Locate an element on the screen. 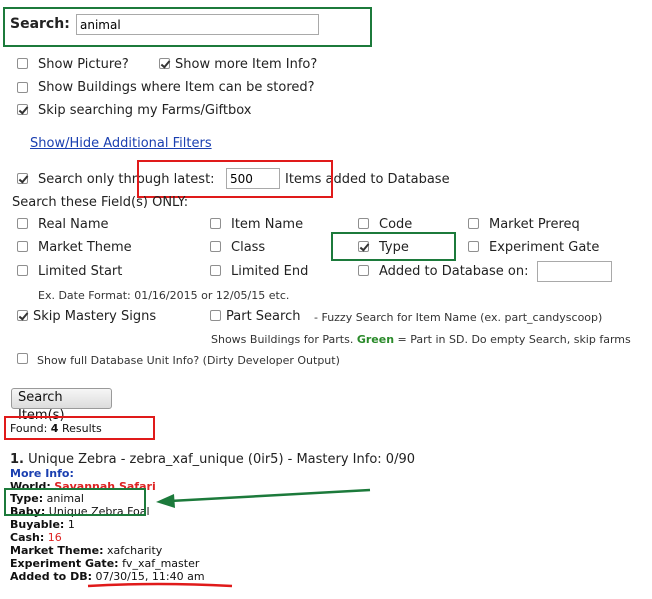  buildings-parts-before: Shows Buildings for Parts. is located at coordinates (282, 339).